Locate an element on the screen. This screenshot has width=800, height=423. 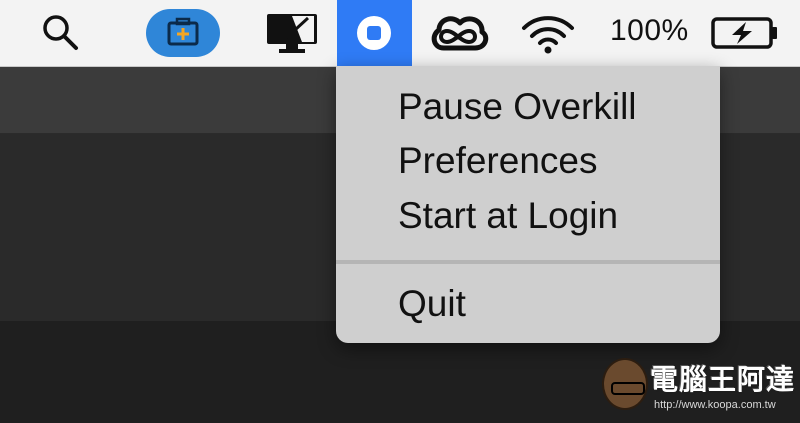
spotlight-search-button is located at coordinates (60, 33).